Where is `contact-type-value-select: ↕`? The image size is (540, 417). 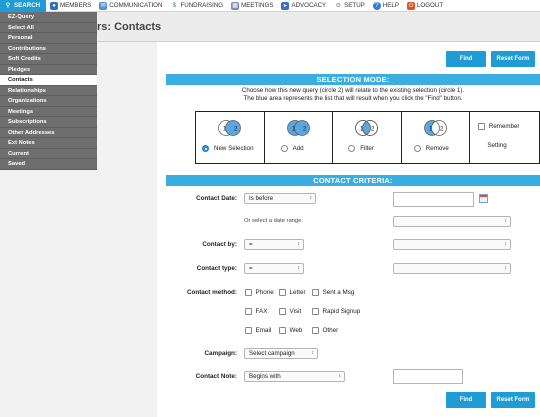 contact-type-value-select: ↕ is located at coordinates (452, 268).